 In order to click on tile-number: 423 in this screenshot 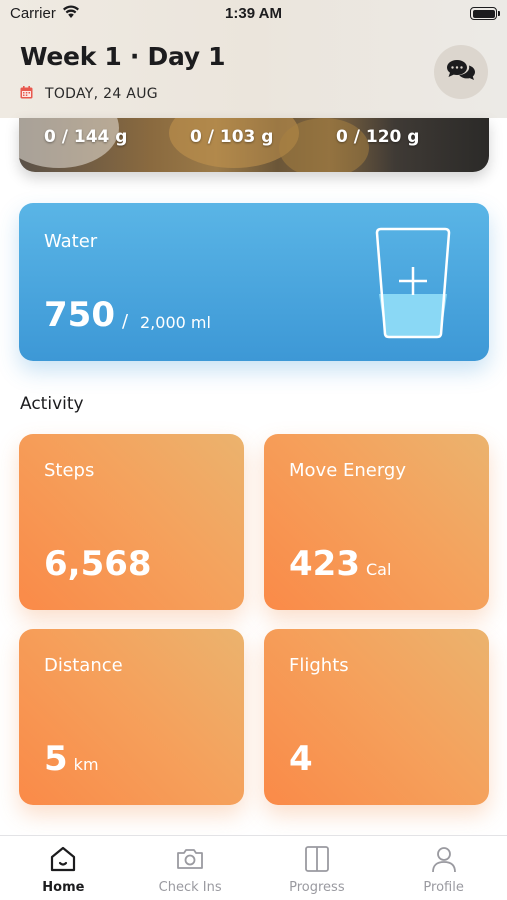, I will do `click(324, 564)`.